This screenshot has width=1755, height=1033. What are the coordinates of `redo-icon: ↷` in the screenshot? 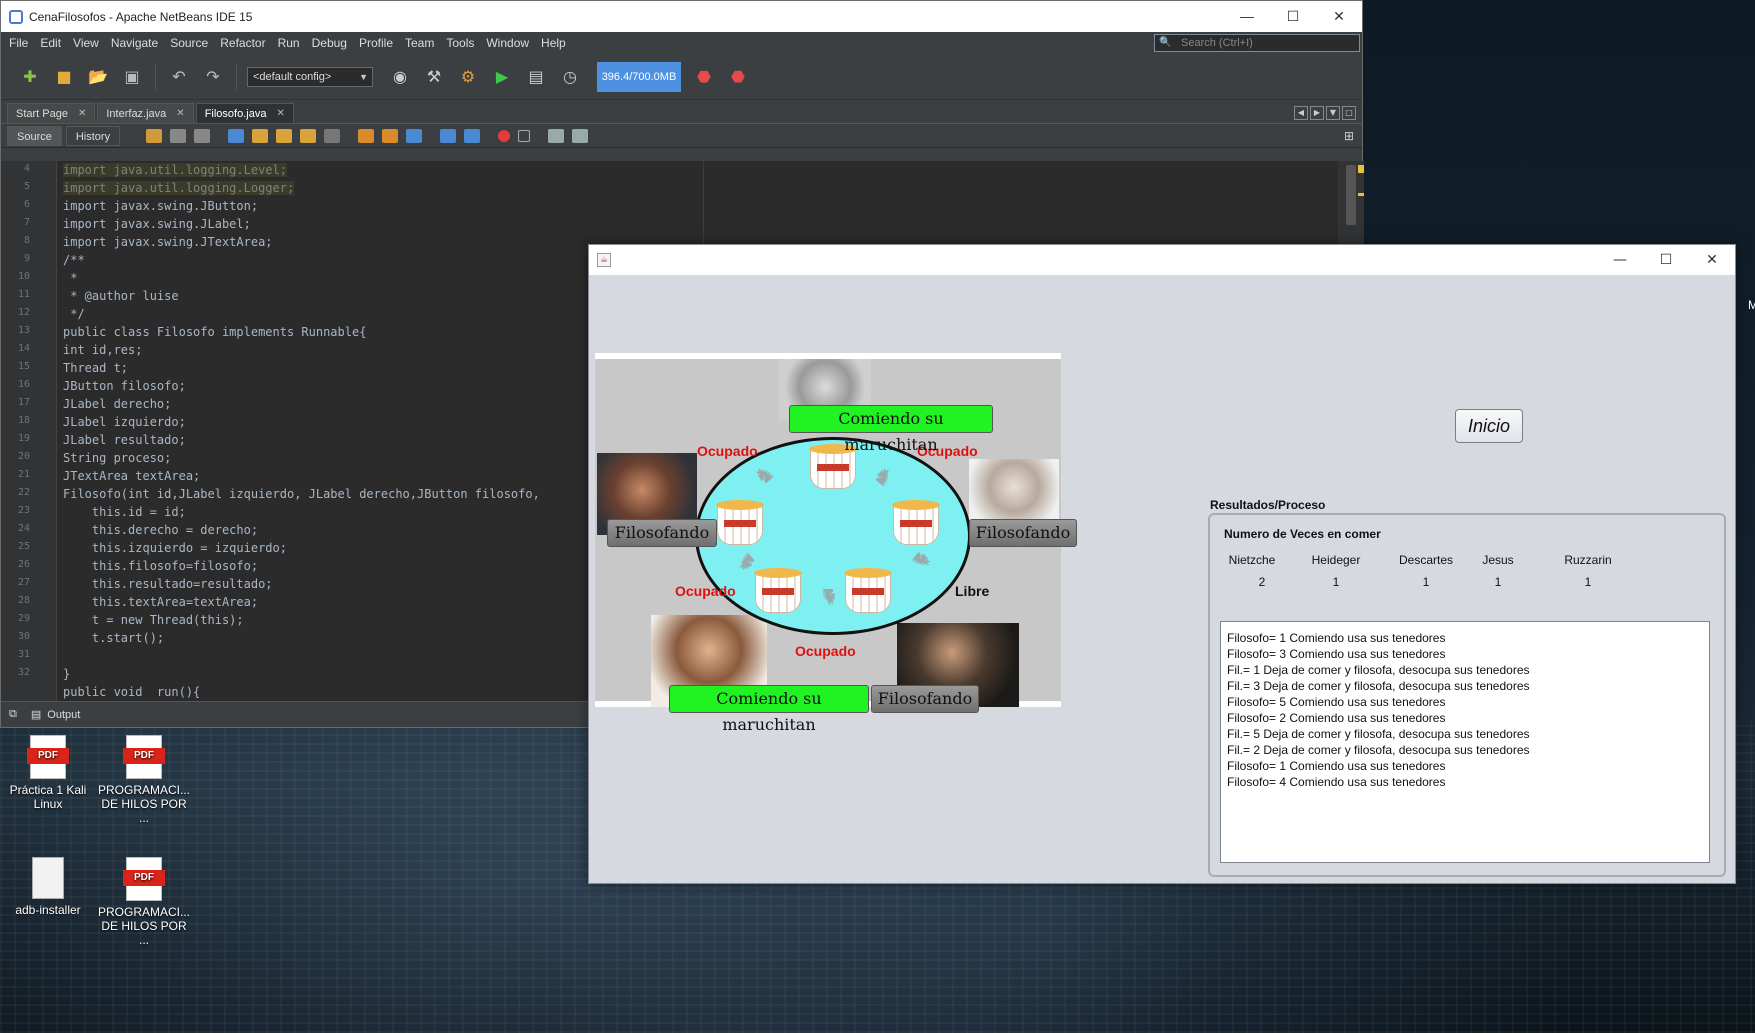 It's located at (213, 77).